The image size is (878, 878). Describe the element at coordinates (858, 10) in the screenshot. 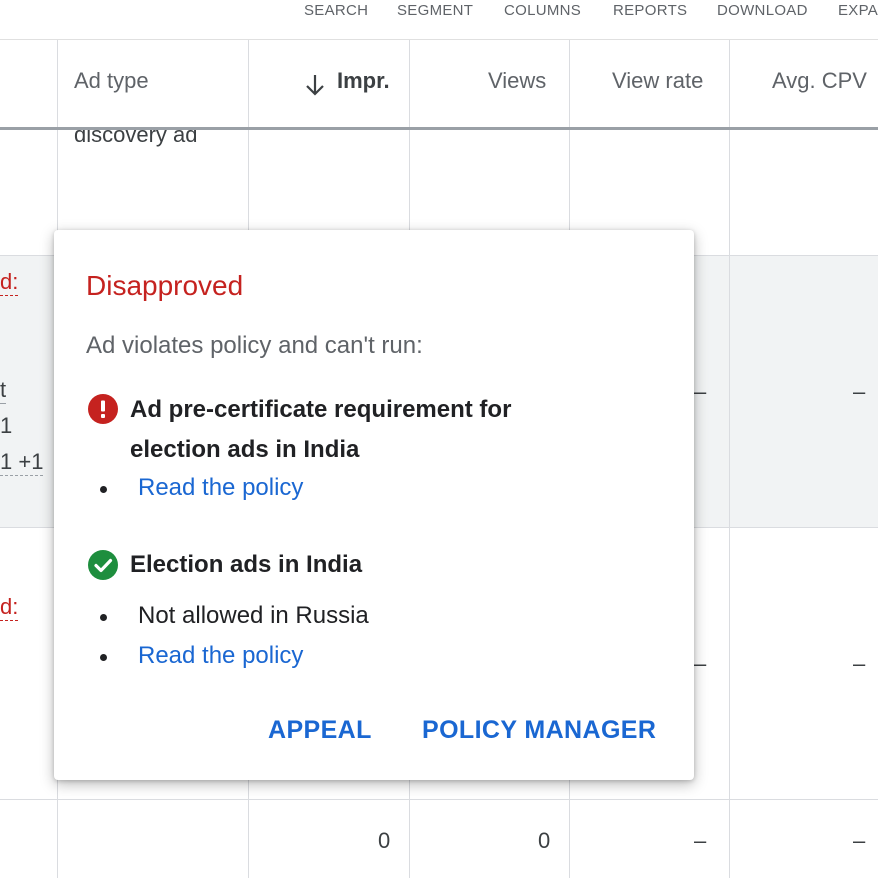

I see `expand-button: EXPA` at that location.